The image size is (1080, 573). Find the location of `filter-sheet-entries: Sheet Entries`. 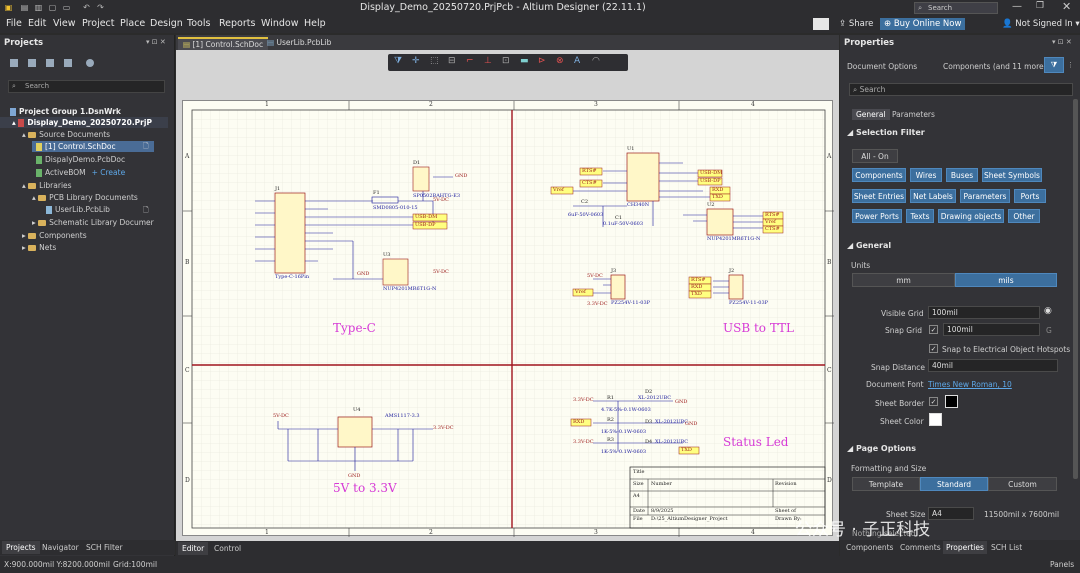

filter-sheet-entries: Sheet Entries is located at coordinates (879, 196).